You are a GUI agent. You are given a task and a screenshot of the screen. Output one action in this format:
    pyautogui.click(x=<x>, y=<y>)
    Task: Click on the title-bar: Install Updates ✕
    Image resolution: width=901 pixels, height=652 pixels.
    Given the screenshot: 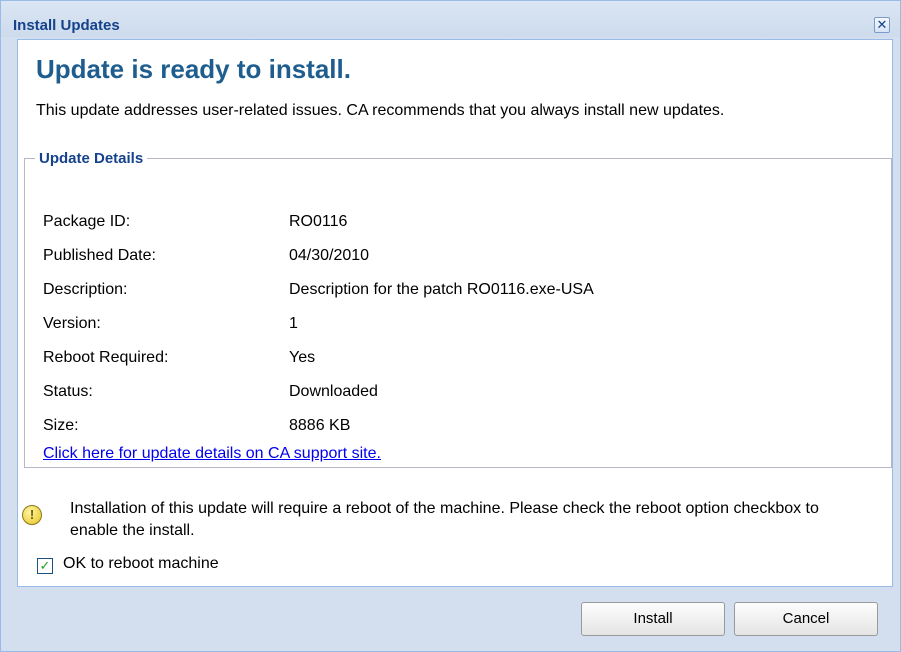 What is the action you would take?
    pyautogui.click(x=450, y=19)
    